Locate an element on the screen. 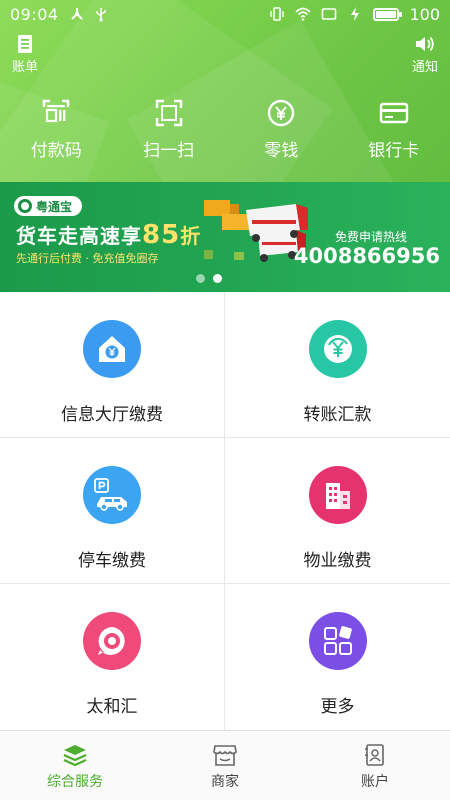  battery-fill is located at coordinates (386, 14).